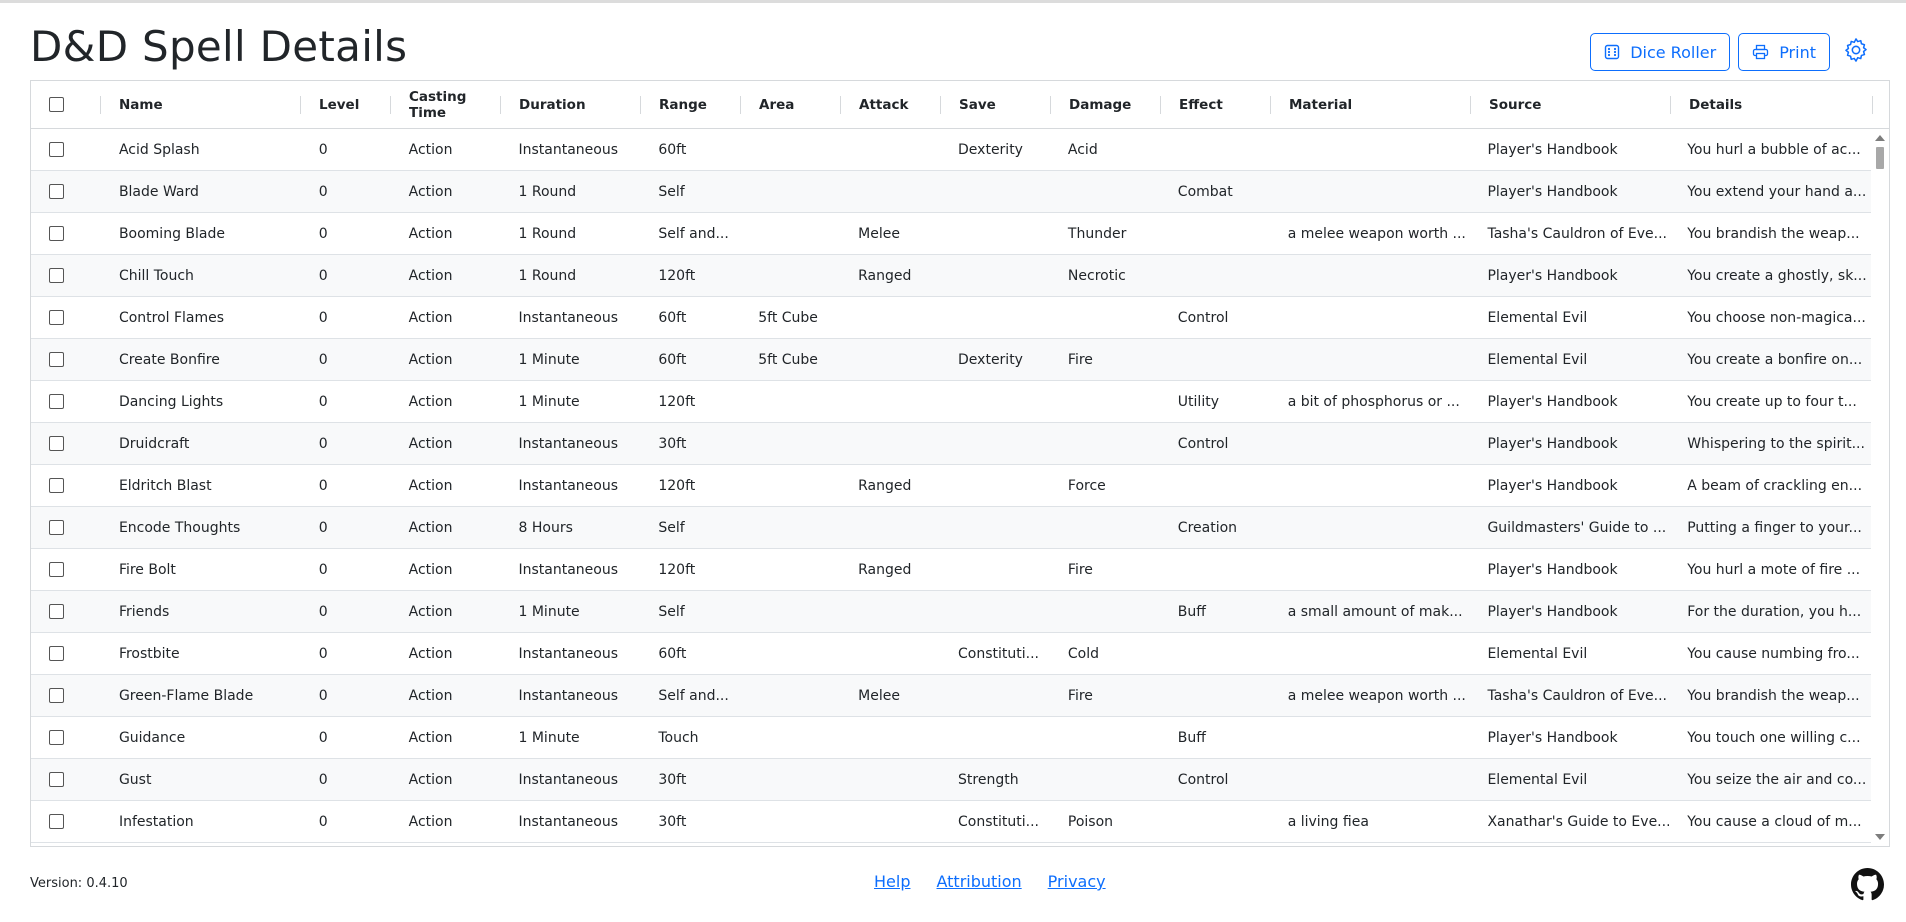 The height and width of the screenshot is (922, 1906). What do you see at coordinates (571, 104) in the screenshot?
I see `column-header-duration: Duration` at bounding box center [571, 104].